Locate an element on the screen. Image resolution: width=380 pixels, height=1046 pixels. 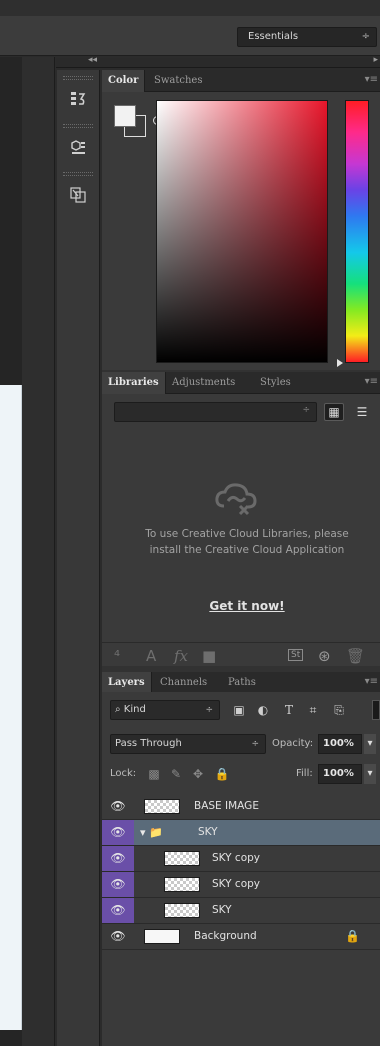
sync-status-icon: ⊛ is located at coordinates (324, 656).